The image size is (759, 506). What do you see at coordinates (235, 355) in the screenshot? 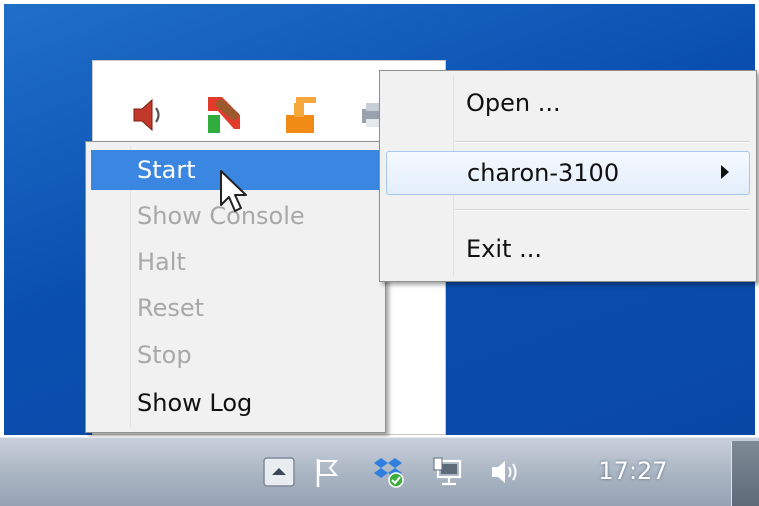
I see `stop-menu-item: Stop` at bounding box center [235, 355].